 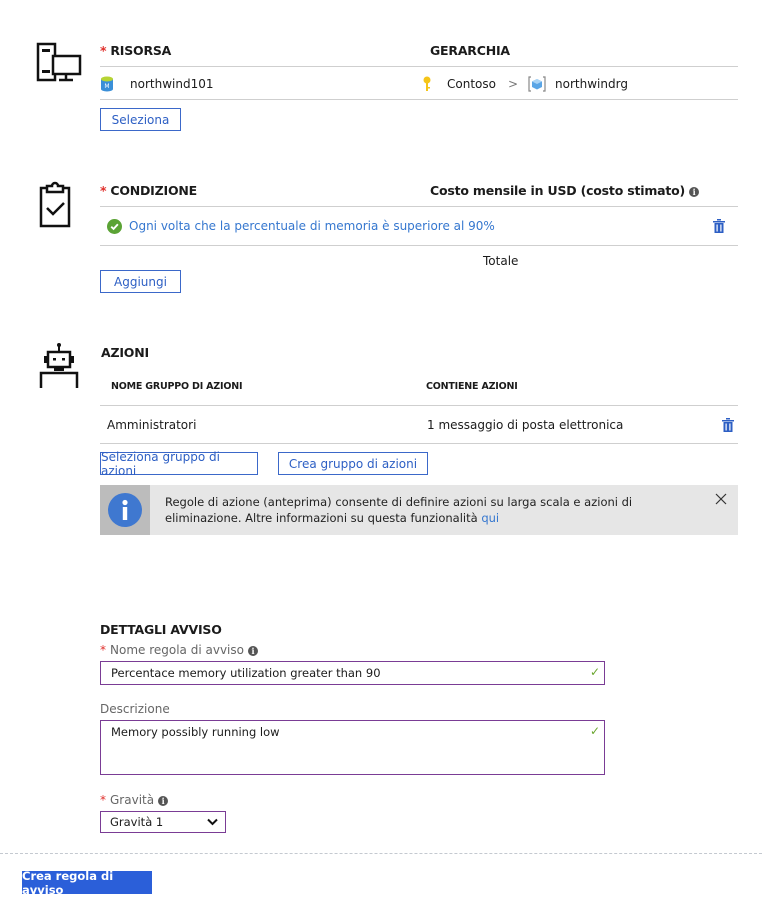 What do you see at coordinates (161, 629) in the screenshot?
I see `alert-details-heading: DETTAGLI AVVISO` at bounding box center [161, 629].